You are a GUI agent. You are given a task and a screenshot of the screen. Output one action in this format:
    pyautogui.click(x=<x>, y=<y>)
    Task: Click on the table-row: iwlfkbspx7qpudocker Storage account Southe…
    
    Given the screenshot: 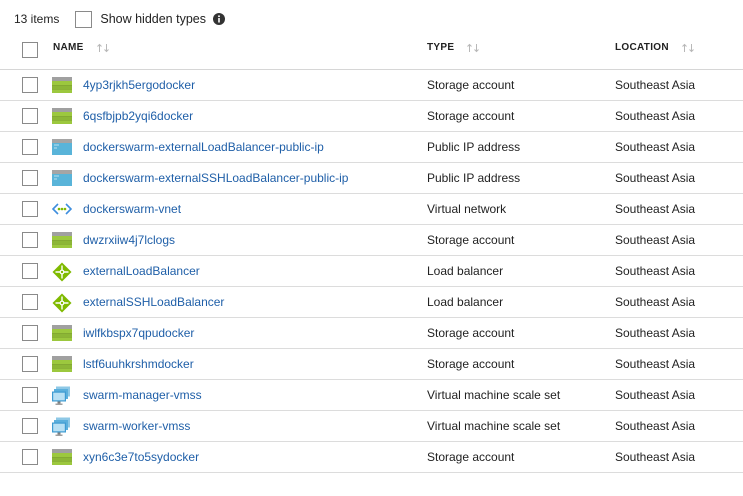 What is the action you would take?
    pyautogui.click(x=371, y=333)
    